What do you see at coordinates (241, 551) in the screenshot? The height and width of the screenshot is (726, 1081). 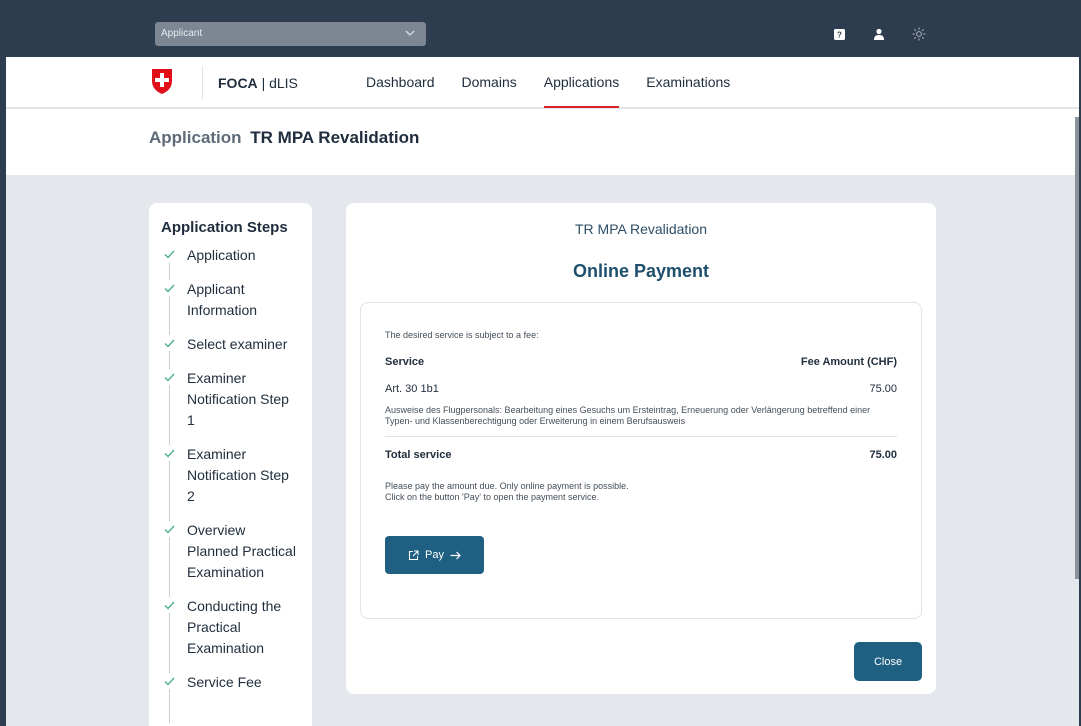 I see `step-label: Overview Planned Practical Examination` at bounding box center [241, 551].